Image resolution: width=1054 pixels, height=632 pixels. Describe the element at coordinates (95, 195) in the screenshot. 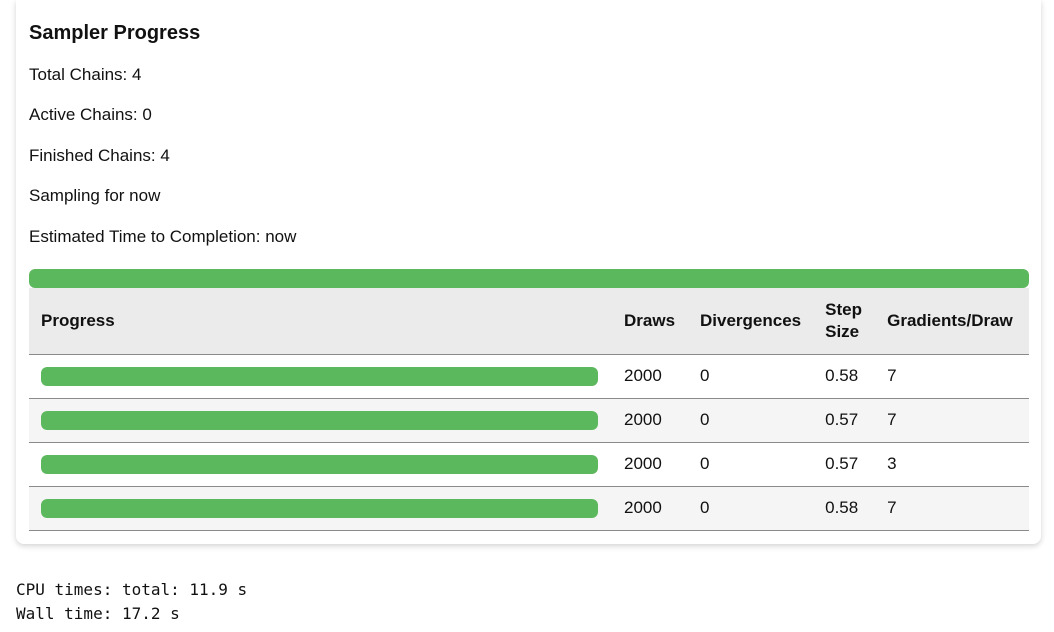

I see `sampling-time-text: Sampling for now` at that location.